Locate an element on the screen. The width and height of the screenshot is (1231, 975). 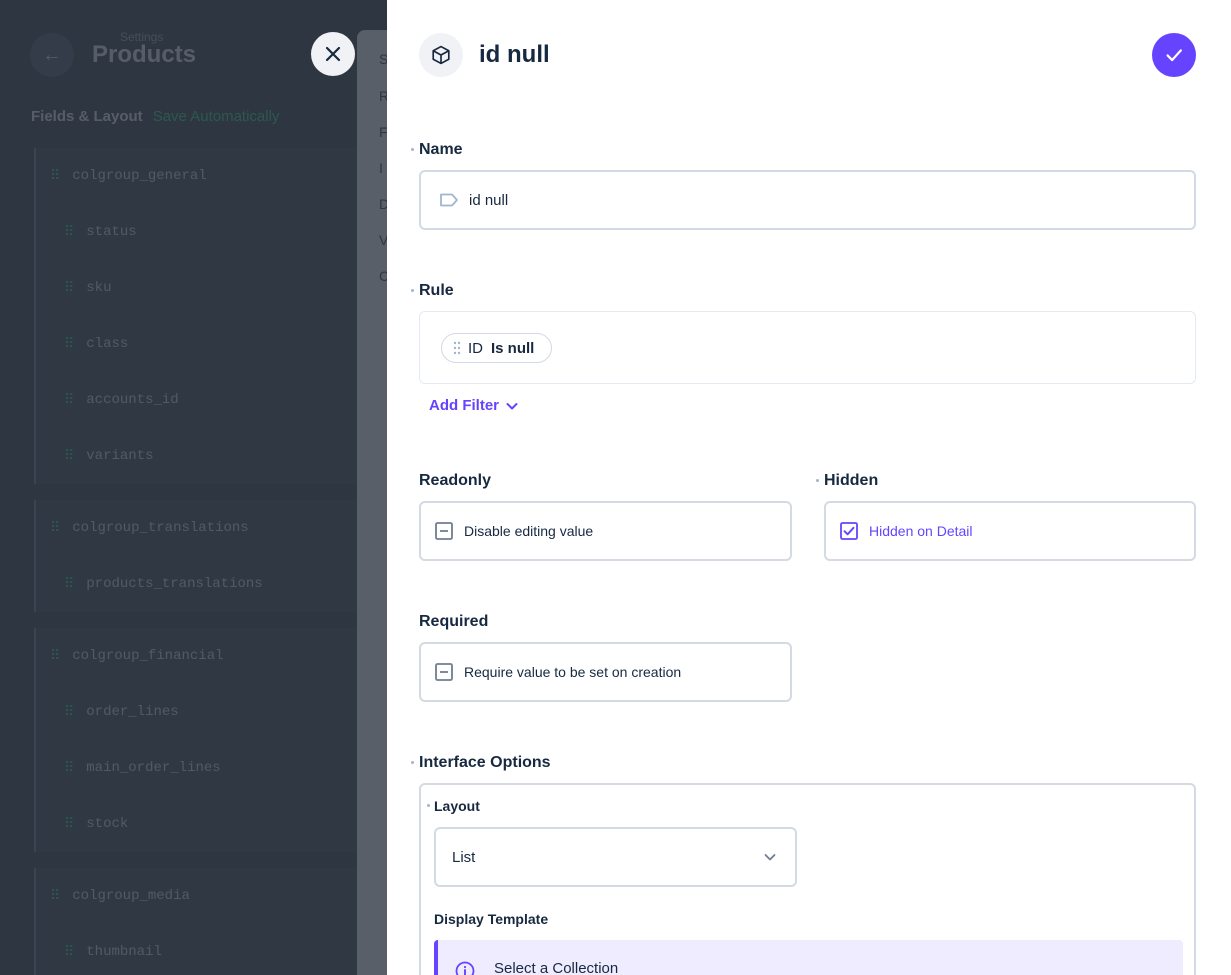
field-name: class is located at coordinates (107, 344).